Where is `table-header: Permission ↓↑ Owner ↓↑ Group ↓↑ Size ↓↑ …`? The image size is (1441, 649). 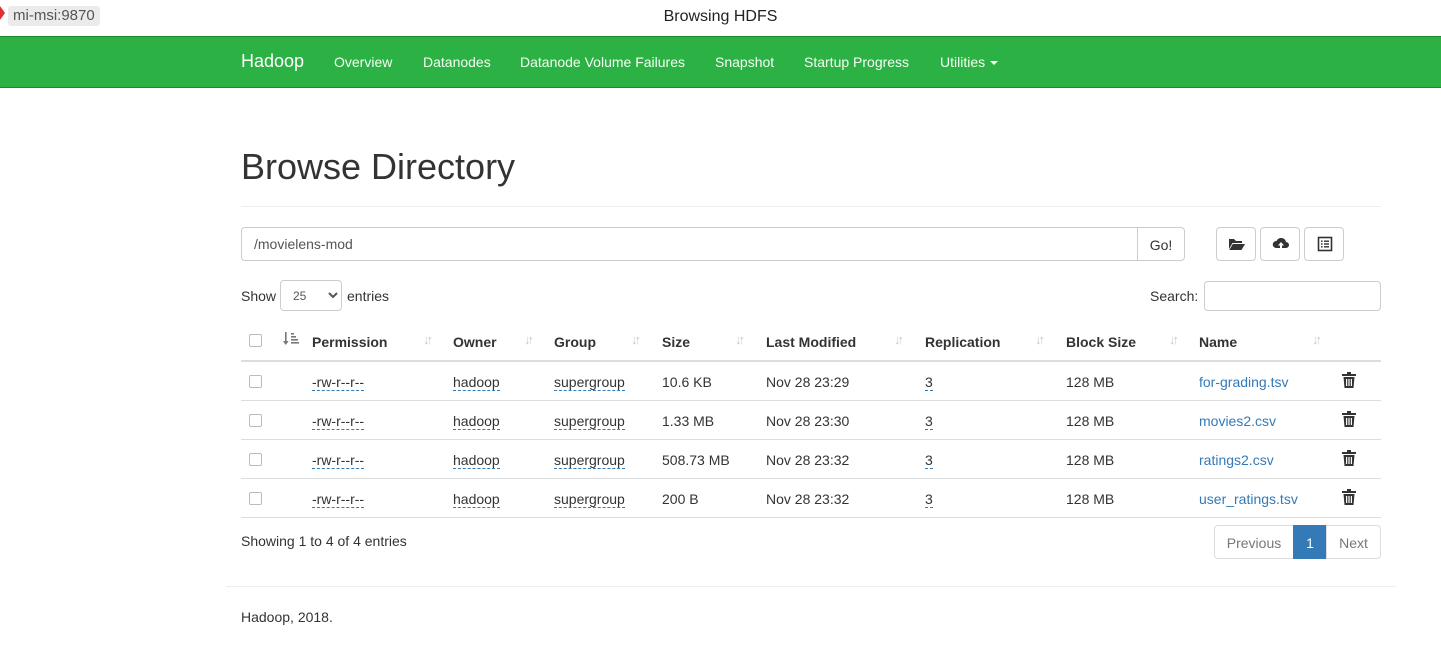
table-header: Permission ↓↑ Owner ↓↑ Group ↓↑ Size ↓↑ … is located at coordinates (811, 341).